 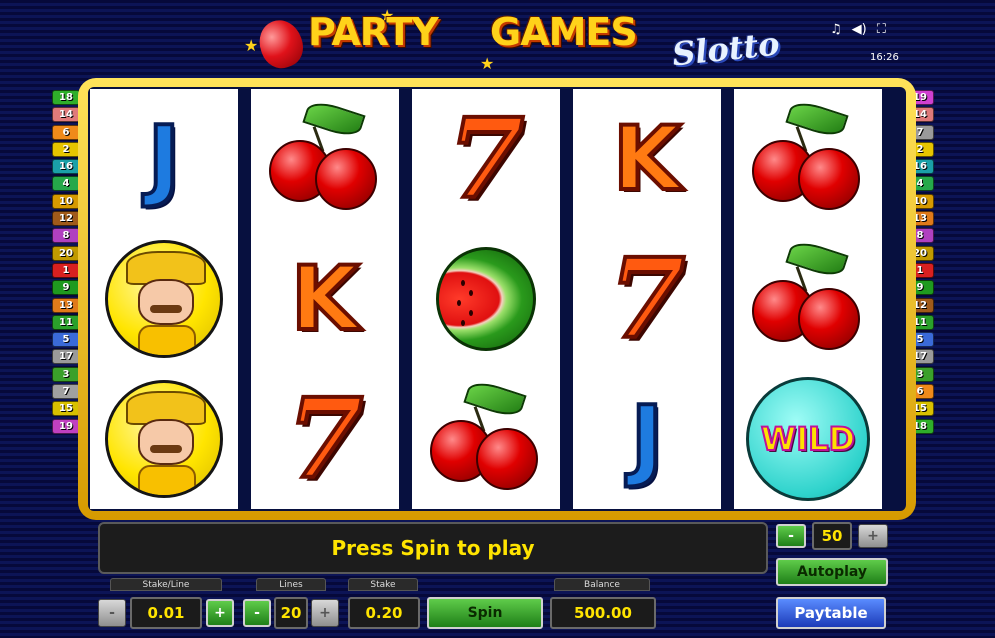 I want to click on autoplay-button: Autoplay, so click(x=832, y=572).